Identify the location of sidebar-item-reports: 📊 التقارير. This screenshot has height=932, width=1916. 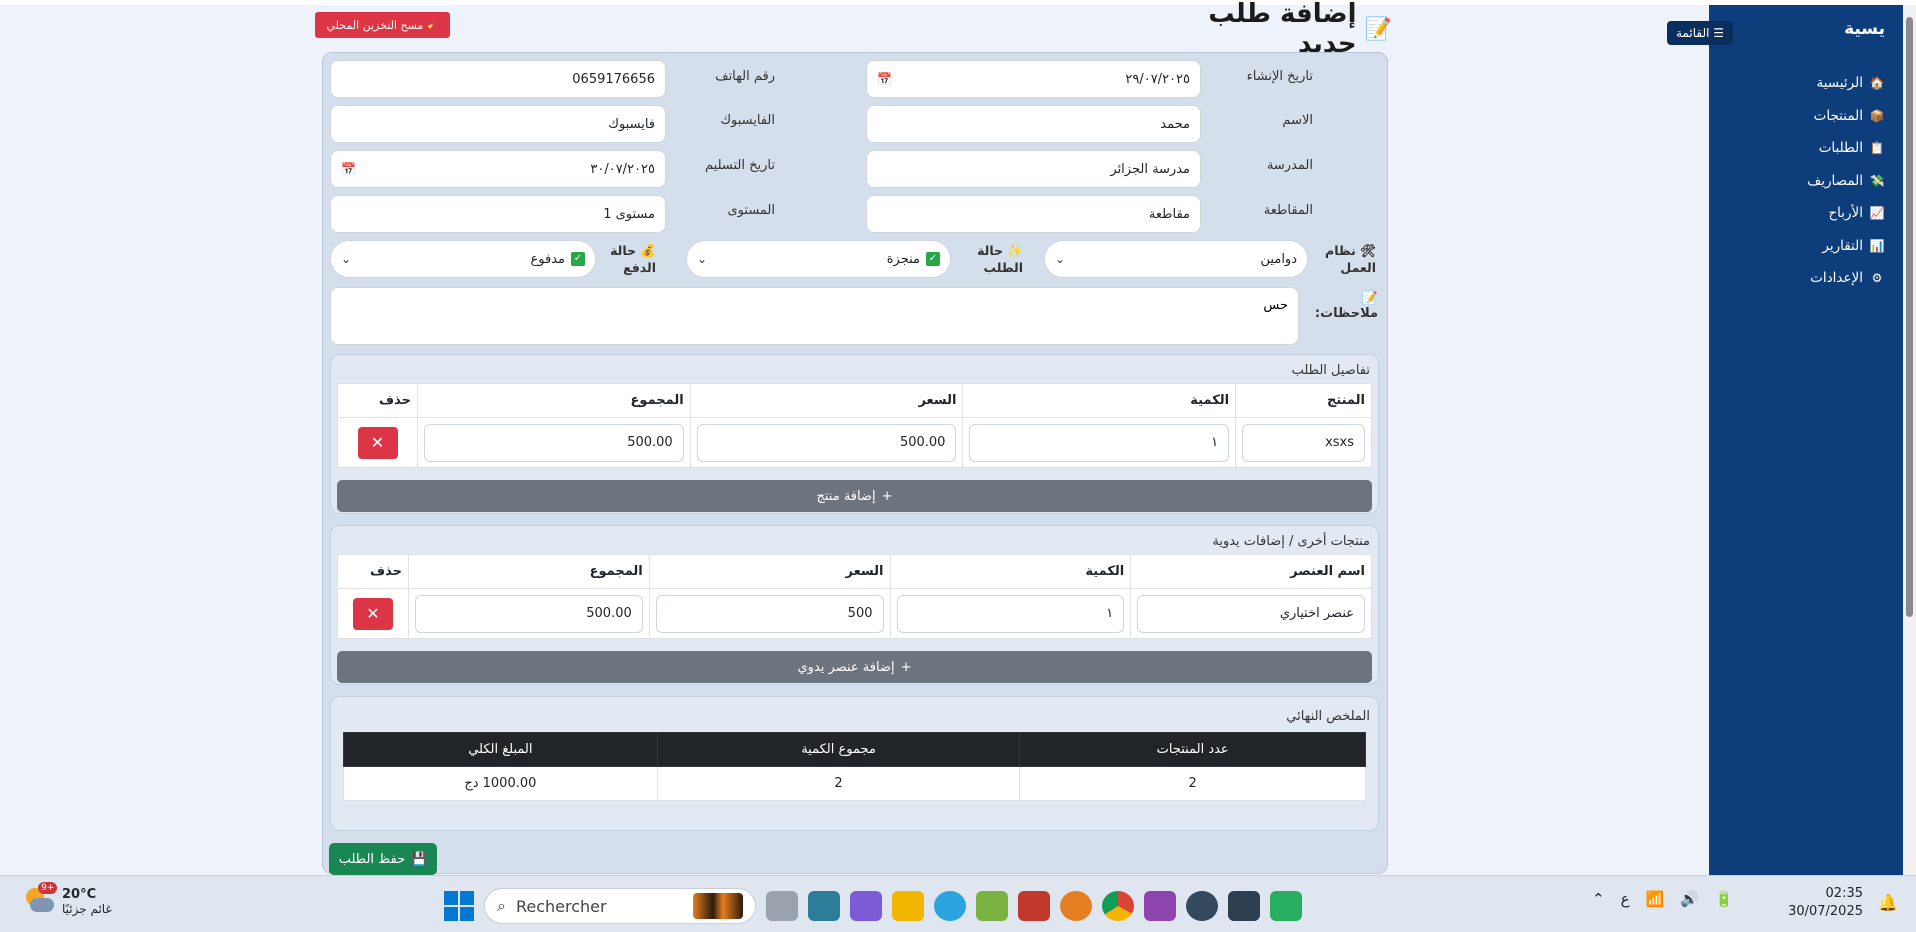
(1800, 246).